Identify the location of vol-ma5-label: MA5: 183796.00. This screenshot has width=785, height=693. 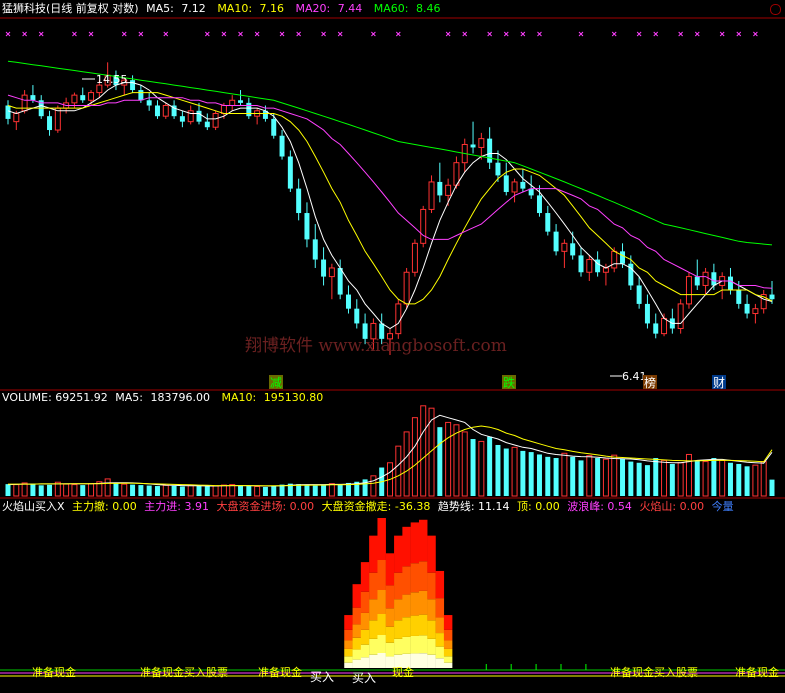
(164, 397).